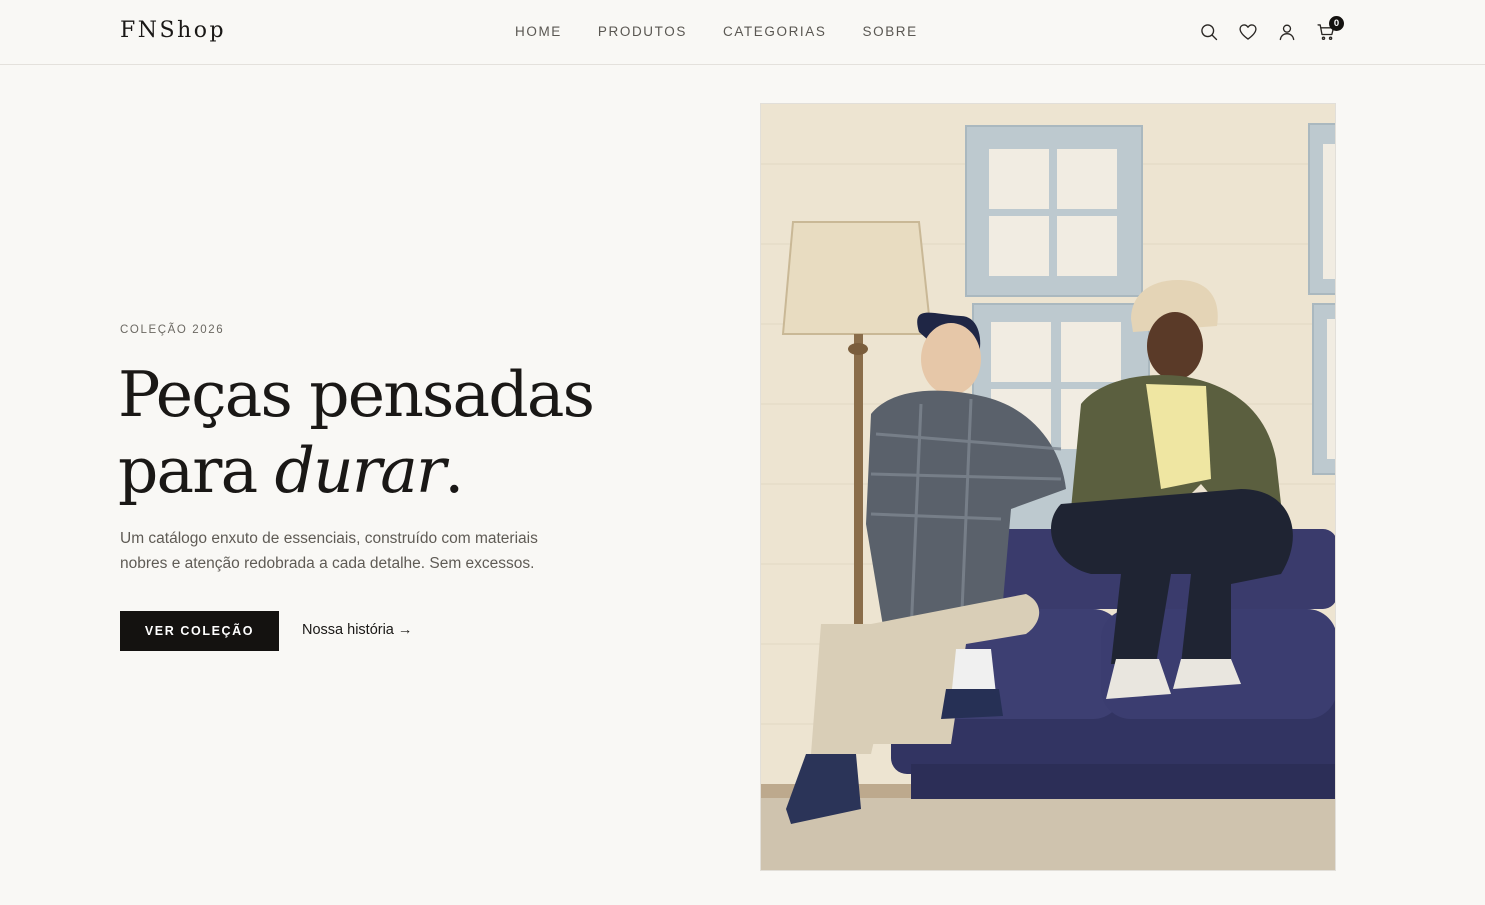 This screenshot has width=1485, height=905. What do you see at coordinates (356, 394) in the screenshot?
I see `headline-line-1: Peças pensadas` at bounding box center [356, 394].